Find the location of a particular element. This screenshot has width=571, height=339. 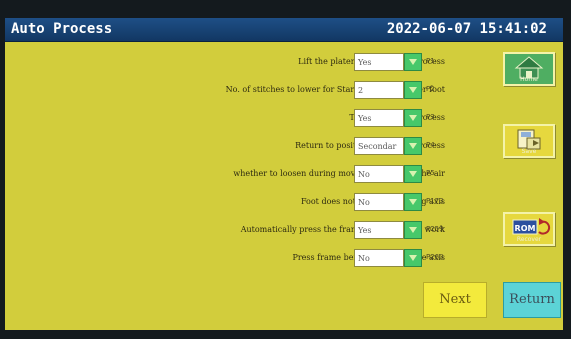

param-code: P260 is located at coordinates (435, 257).